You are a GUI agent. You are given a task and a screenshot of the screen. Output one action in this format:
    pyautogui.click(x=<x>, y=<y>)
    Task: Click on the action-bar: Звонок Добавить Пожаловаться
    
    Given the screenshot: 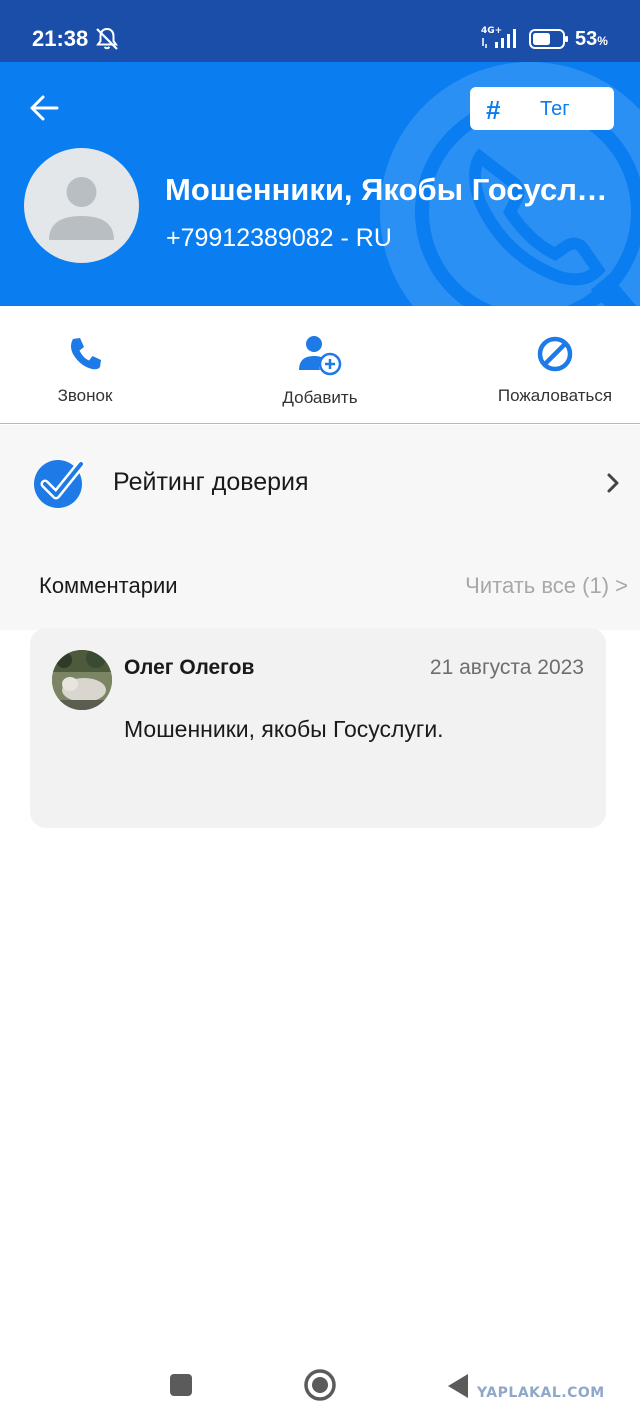 What is the action you would take?
    pyautogui.click(x=320, y=365)
    